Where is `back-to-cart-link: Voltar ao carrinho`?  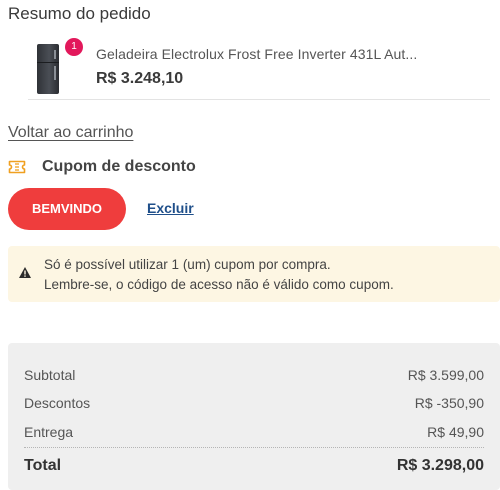
back-to-cart-link: Voltar ao carrinho is located at coordinates (70, 133).